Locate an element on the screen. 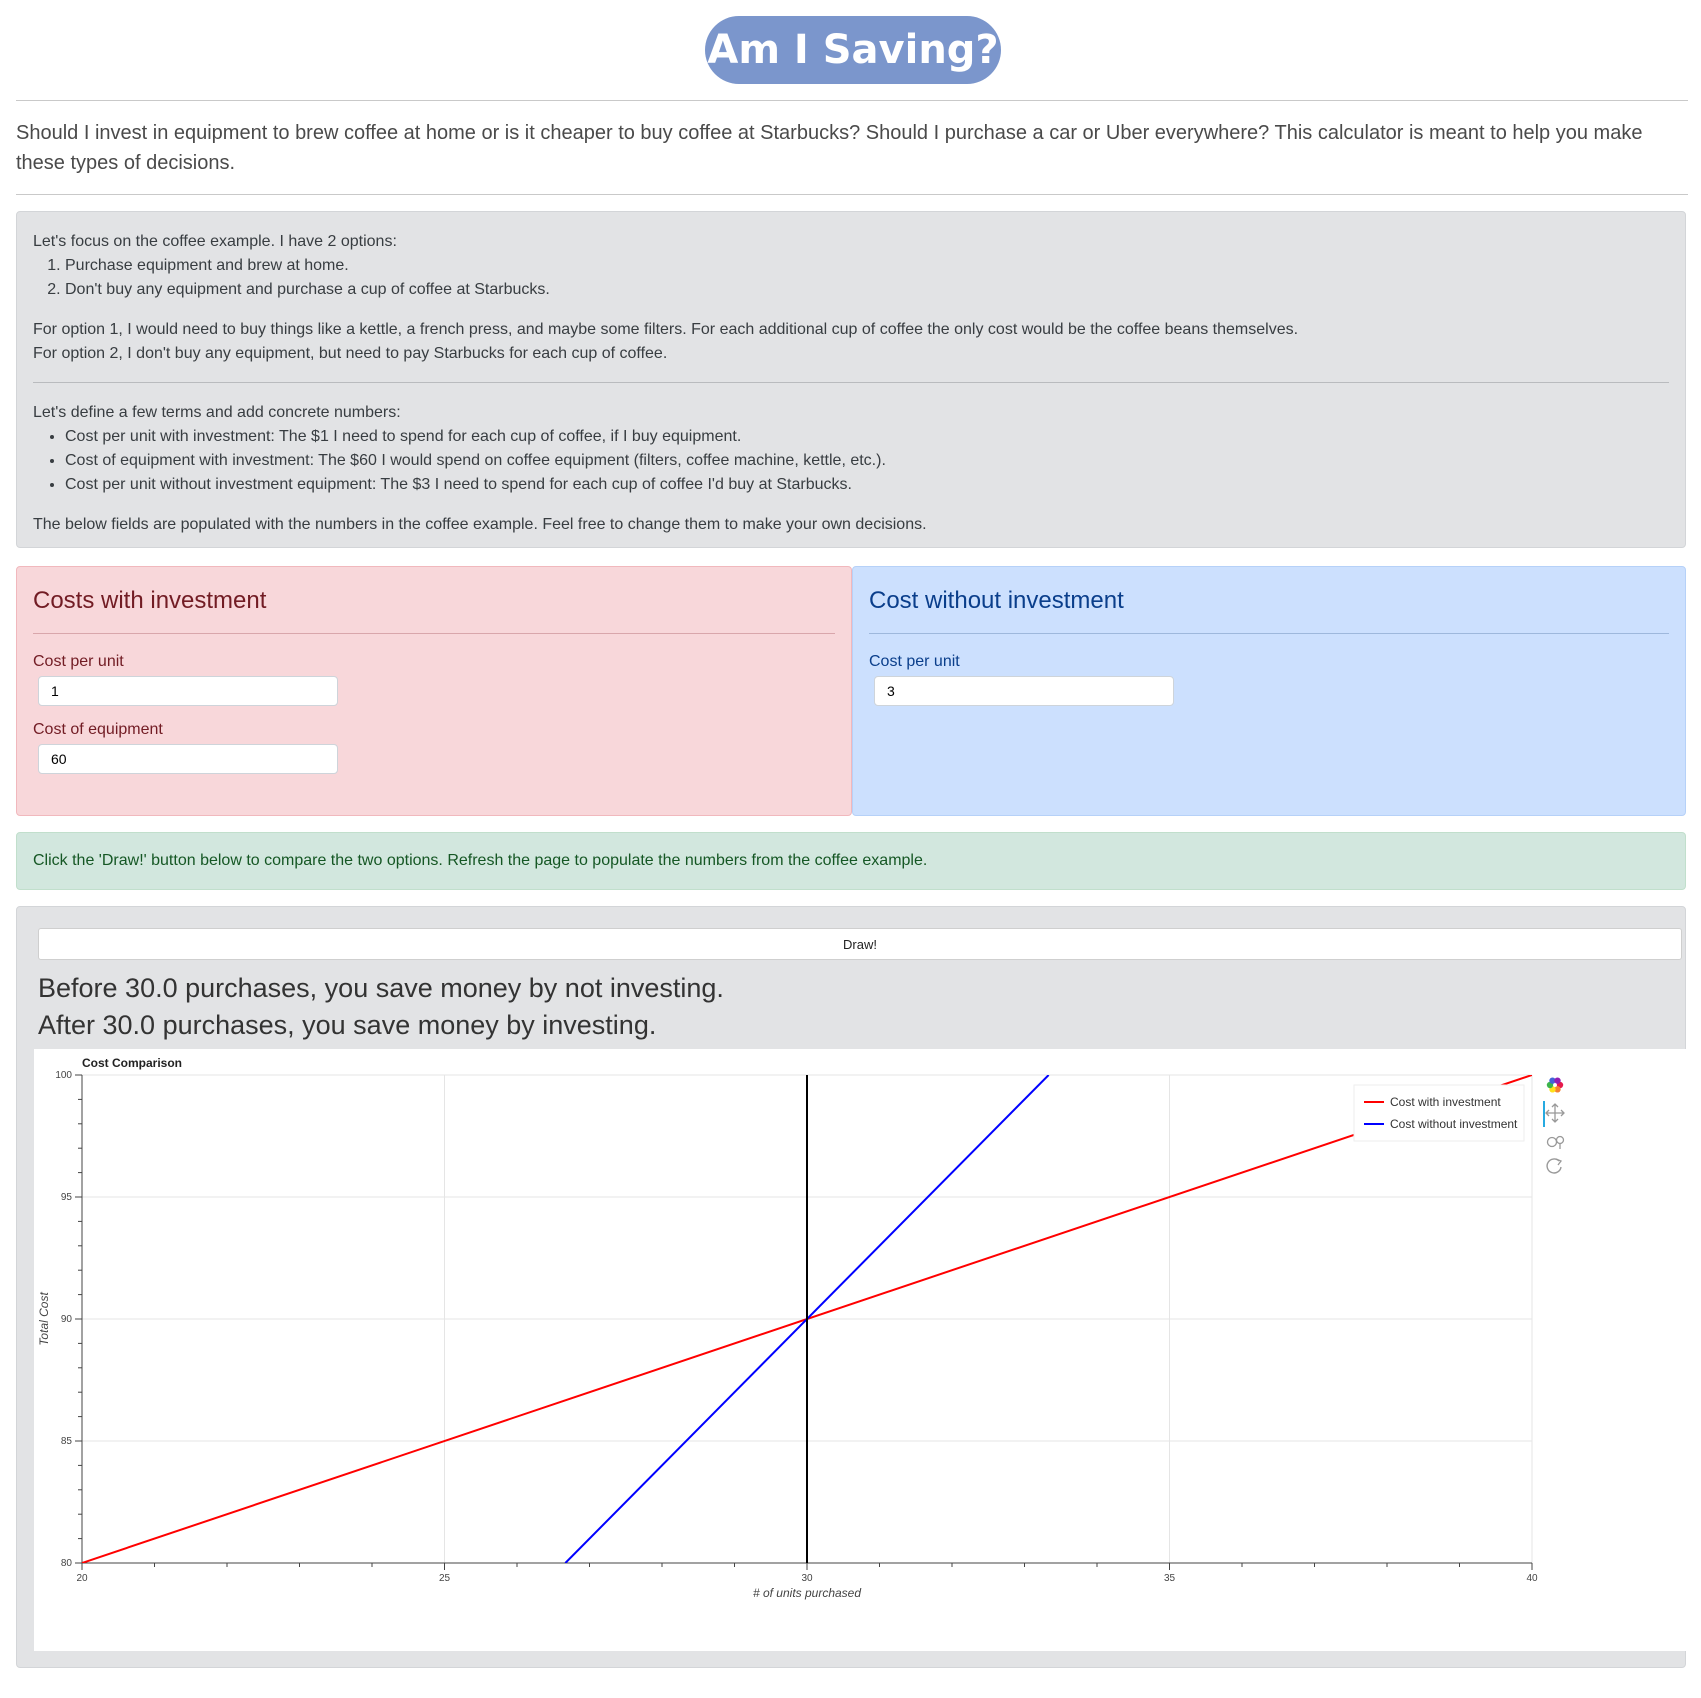  explainer-divider is located at coordinates (851, 382).